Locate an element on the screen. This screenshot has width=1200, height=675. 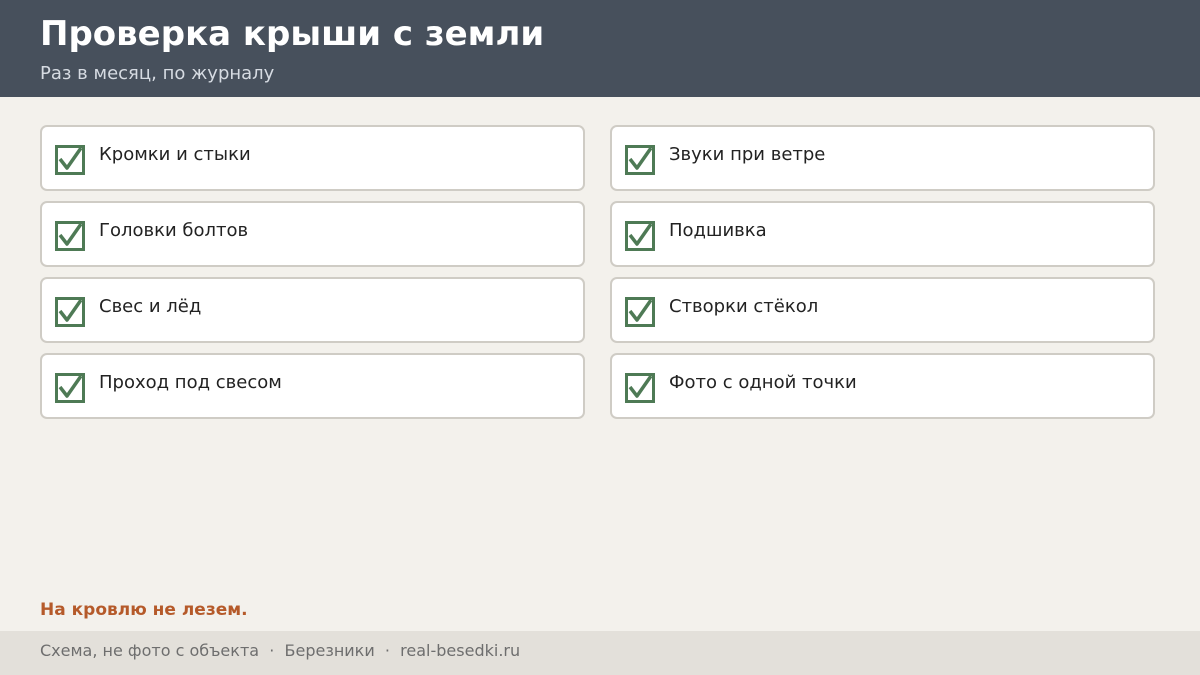
checklist-item: Свес и лёд is located at coordinates (312, 310).